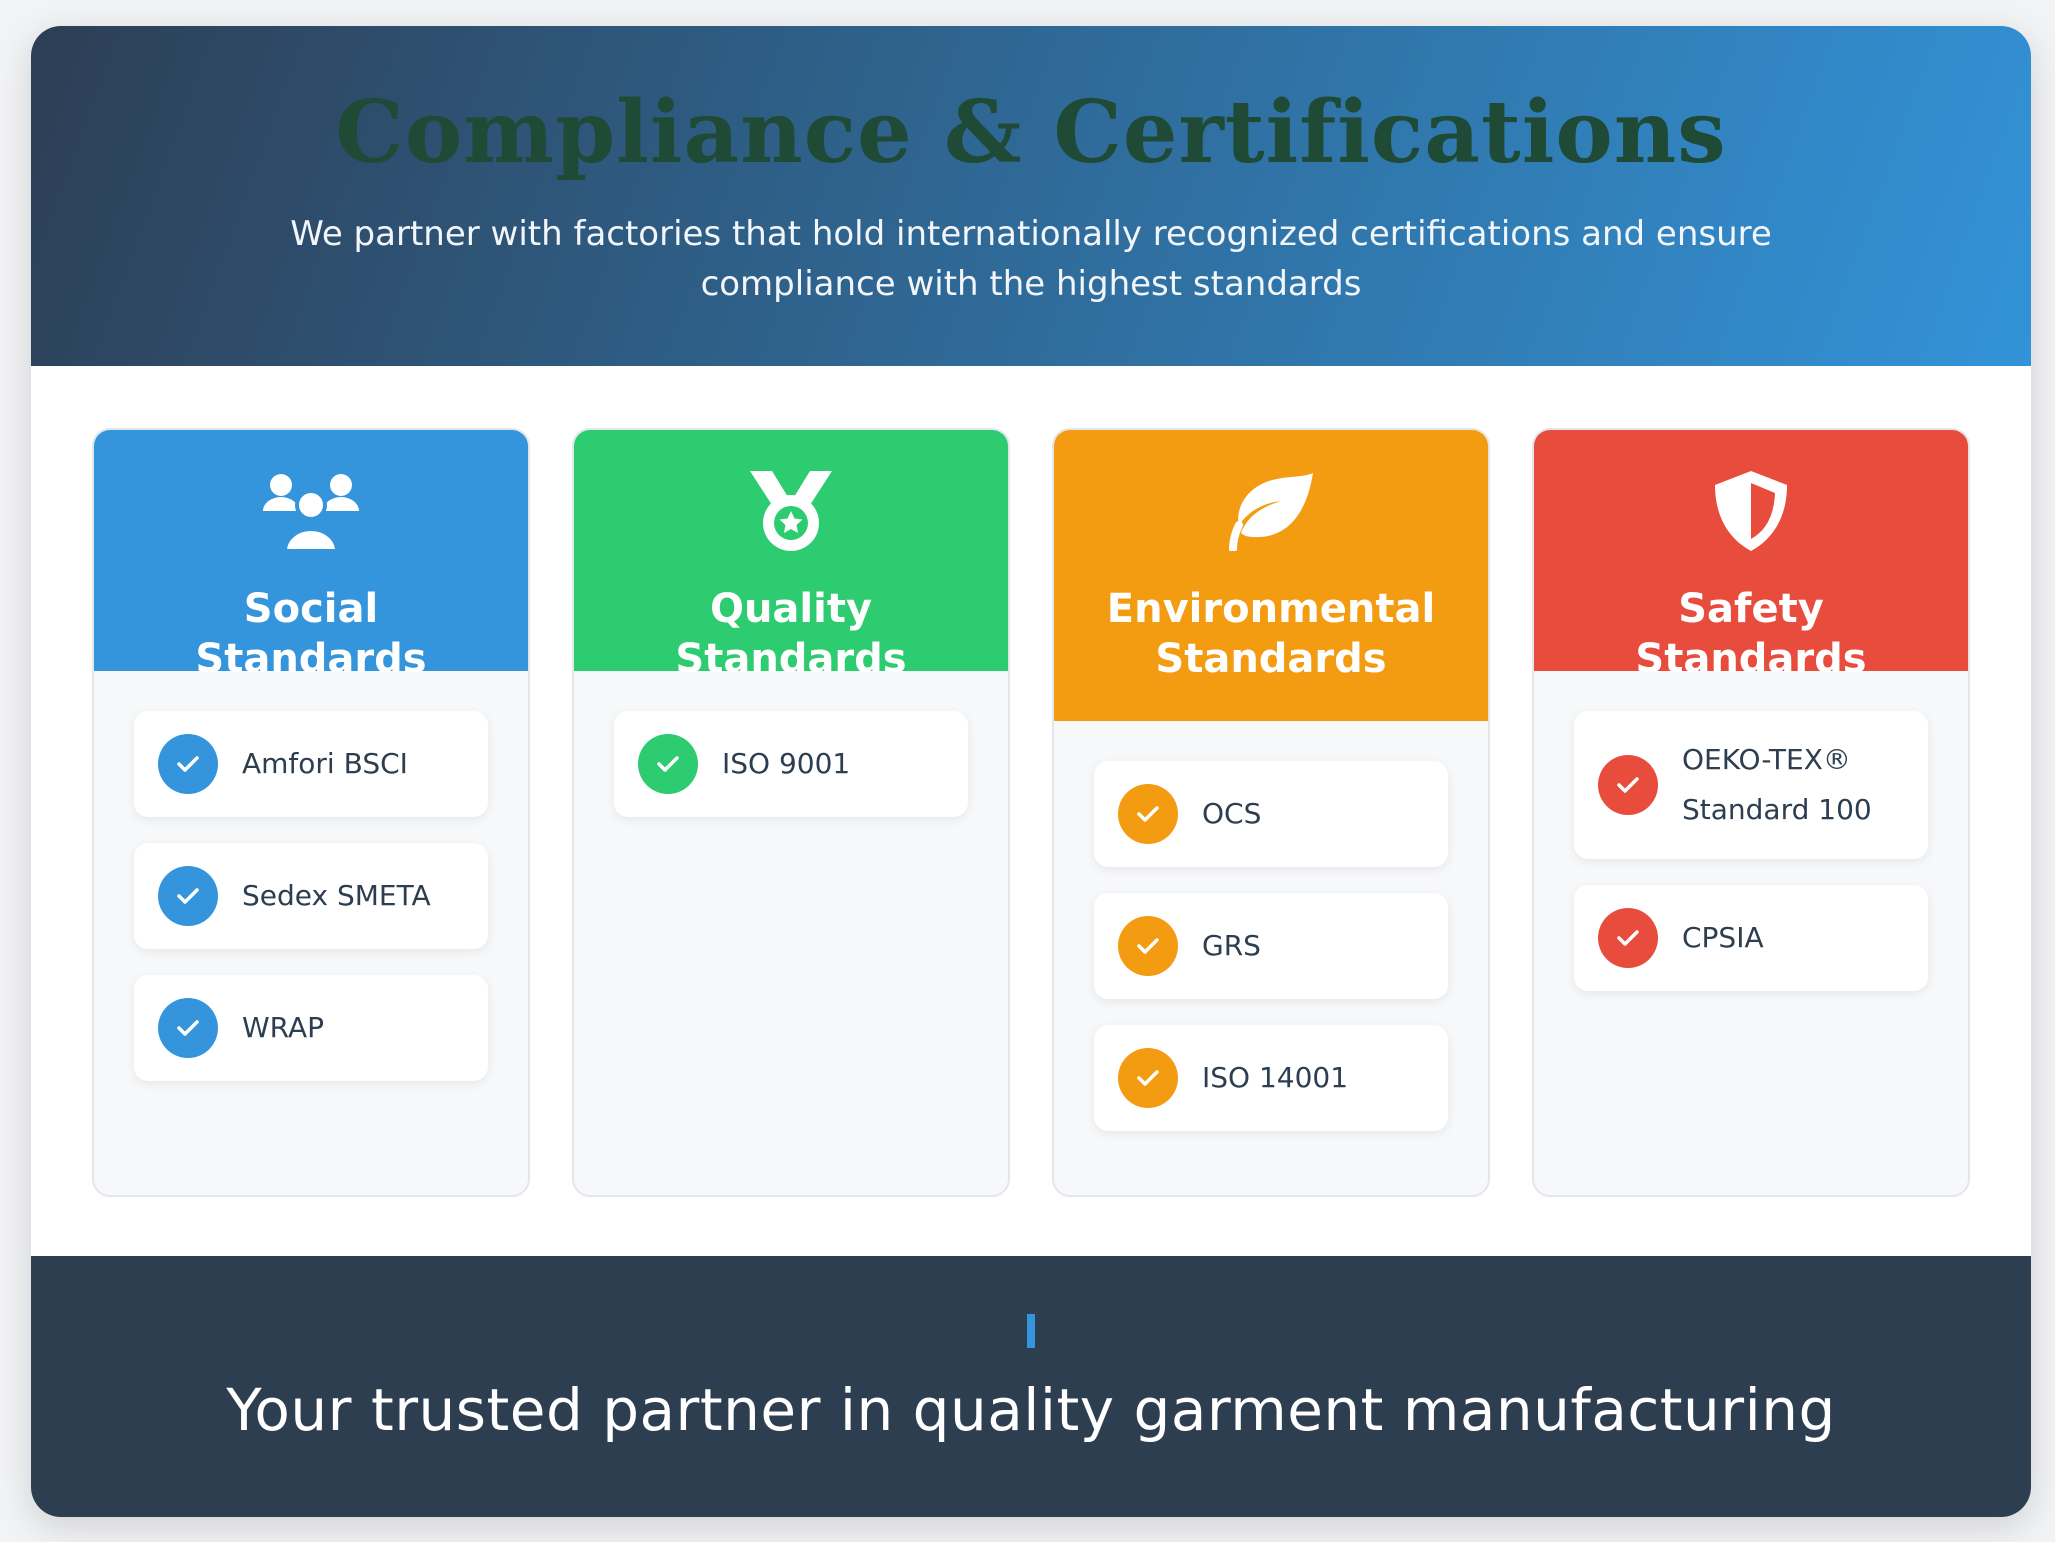 The width and height of the screenshot is (2055, 1542). Describe the element at coordinates (1031, 1331) in the screenshot. I see `accent-bar` at that location.